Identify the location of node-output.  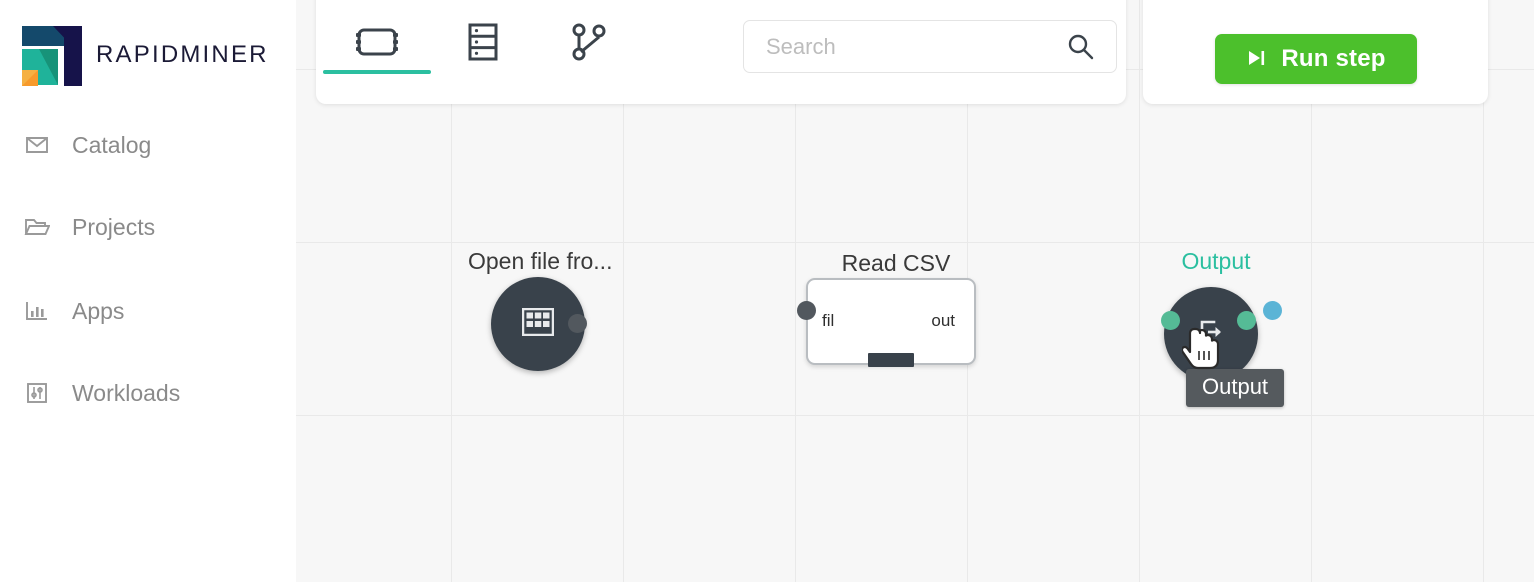
(1211, 334).